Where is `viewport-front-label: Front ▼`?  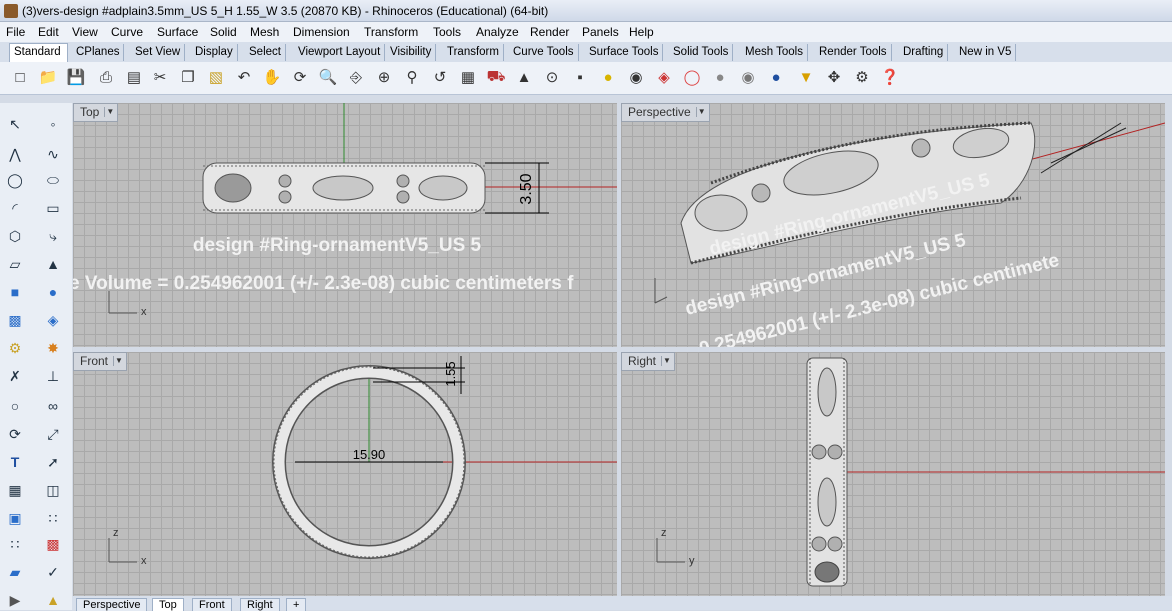
viewport-front-label: Front ▼ is located at coordinates (100, 361).